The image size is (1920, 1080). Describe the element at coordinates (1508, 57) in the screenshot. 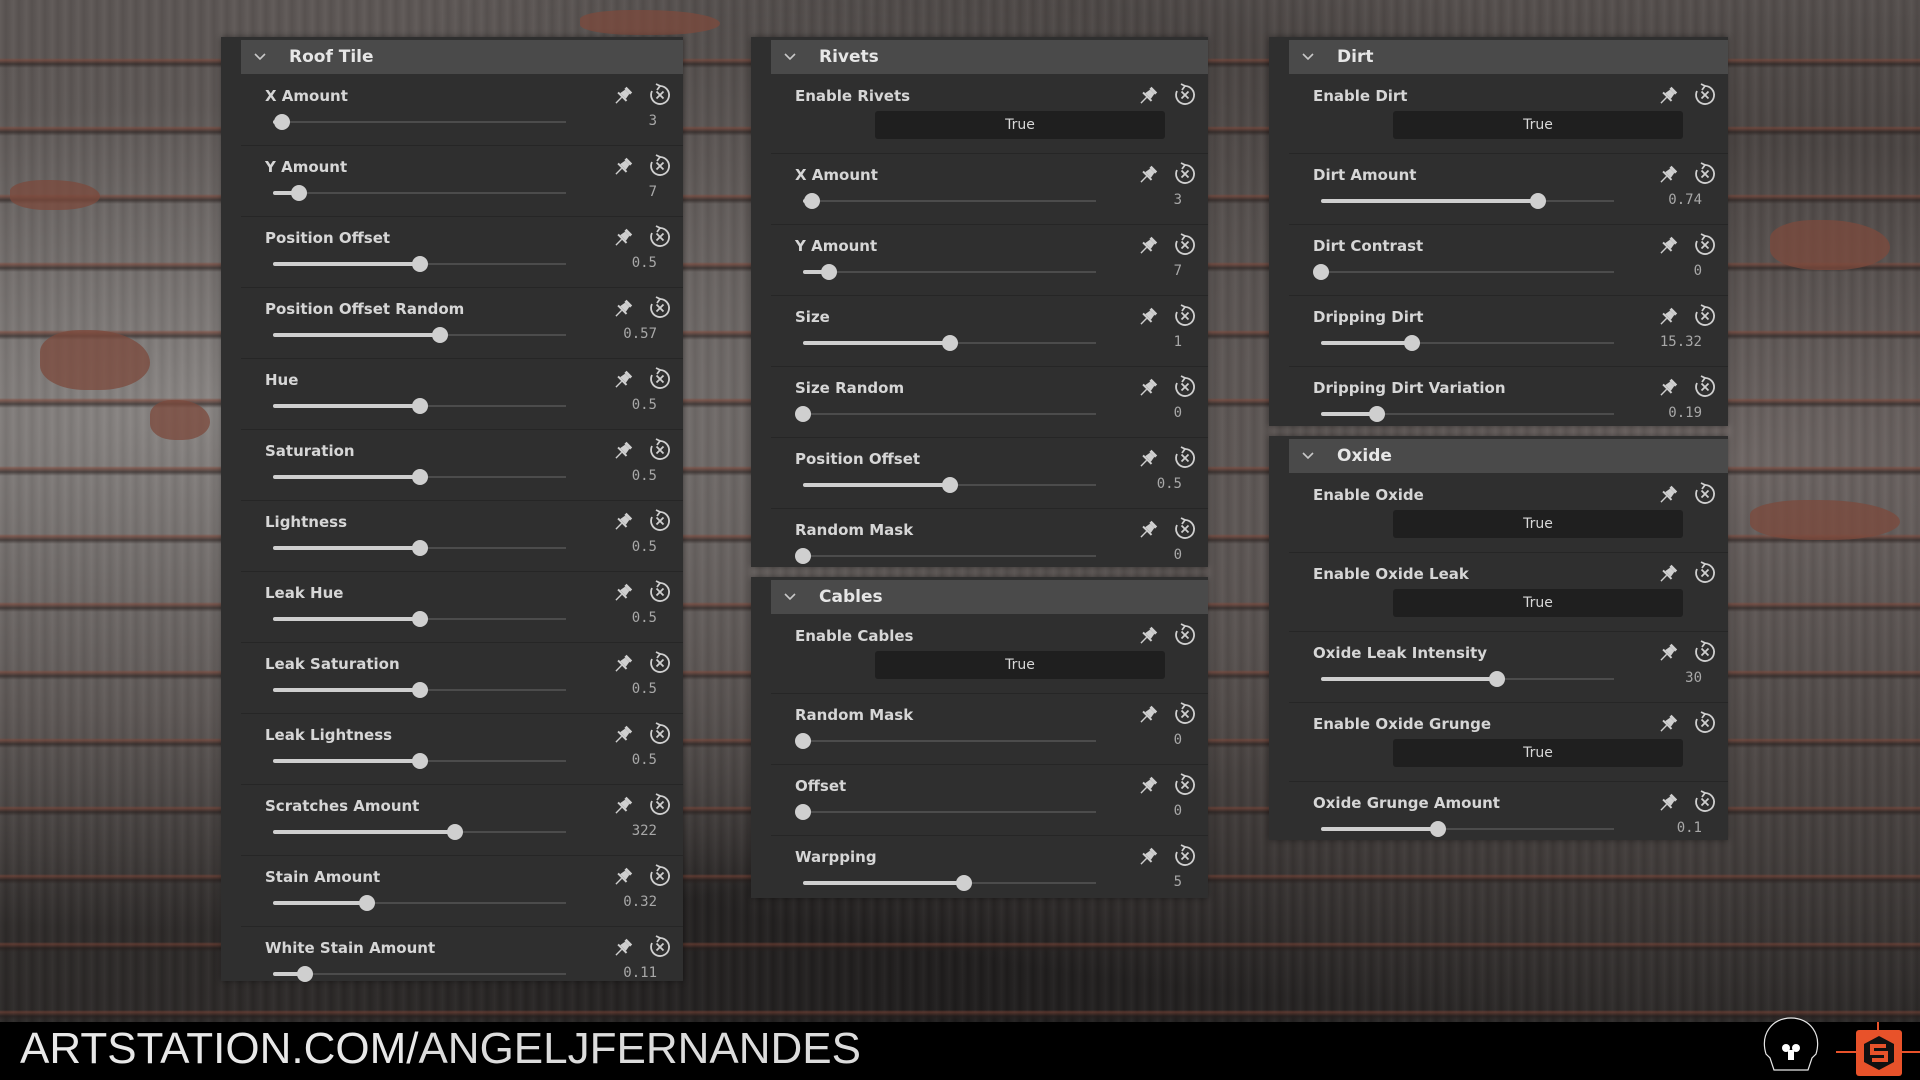

I see `panel-header: Dirt` at that location.